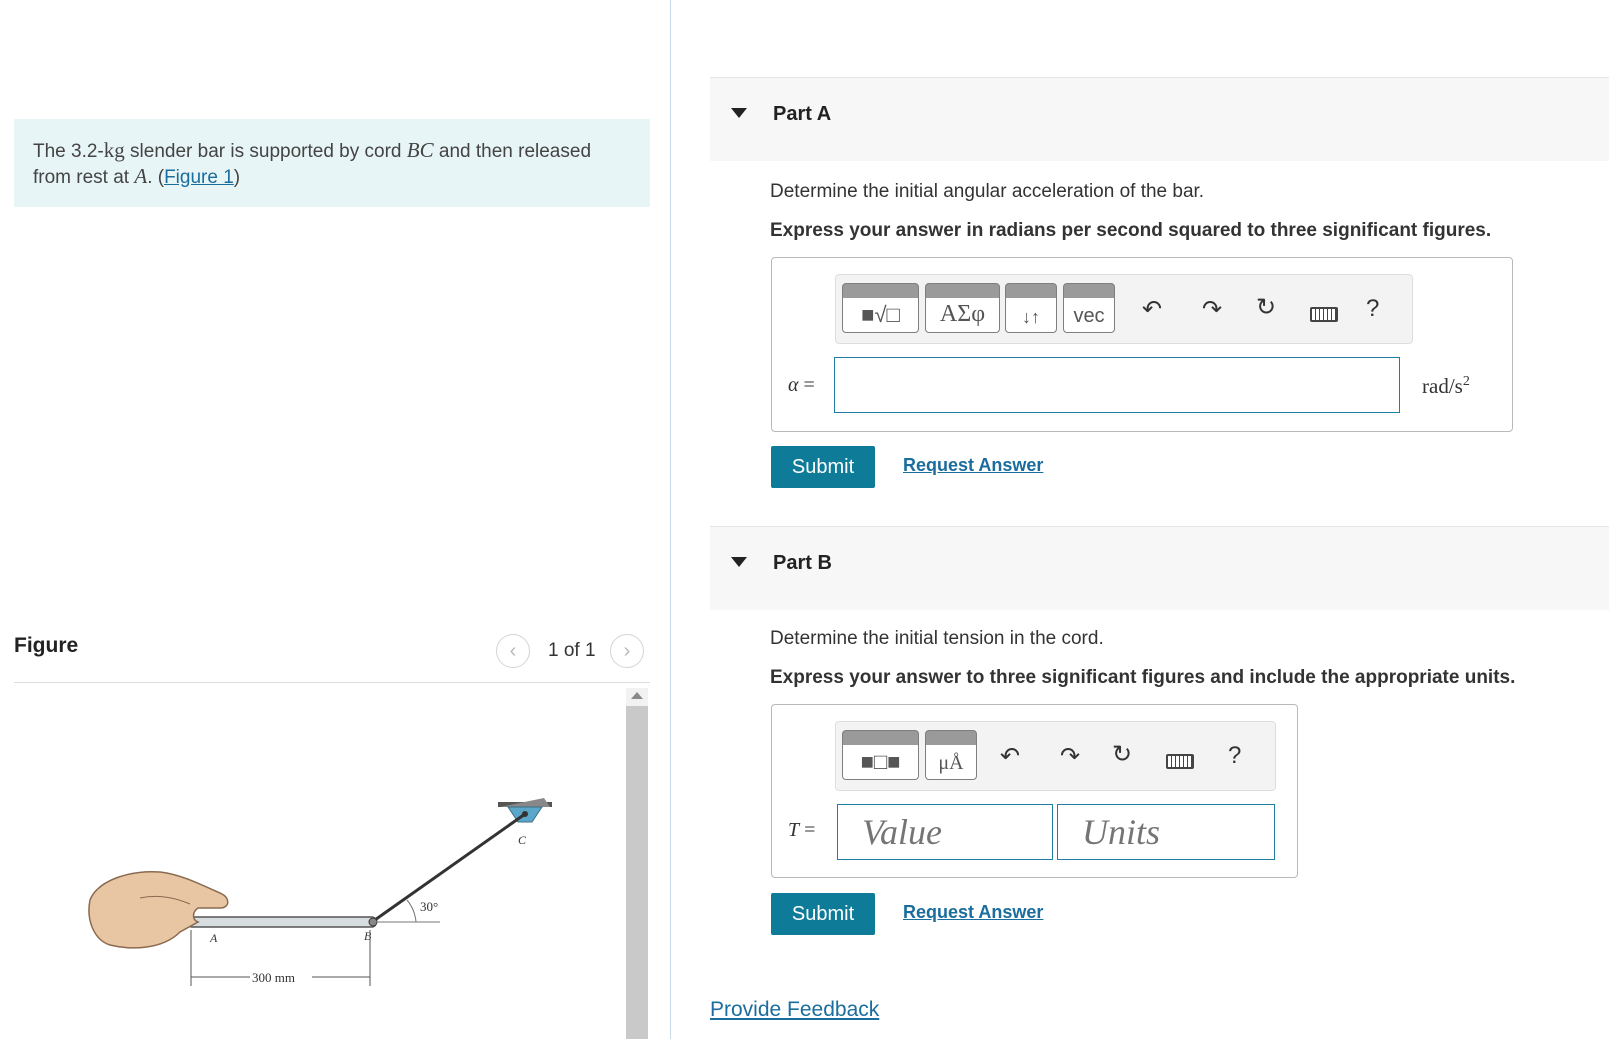 This screenshot has width=1609, height=1039. What do you see at coordinates (213, 938) in the screenshot?
I see `point-a-label: A` at bounding box center [213, 938].